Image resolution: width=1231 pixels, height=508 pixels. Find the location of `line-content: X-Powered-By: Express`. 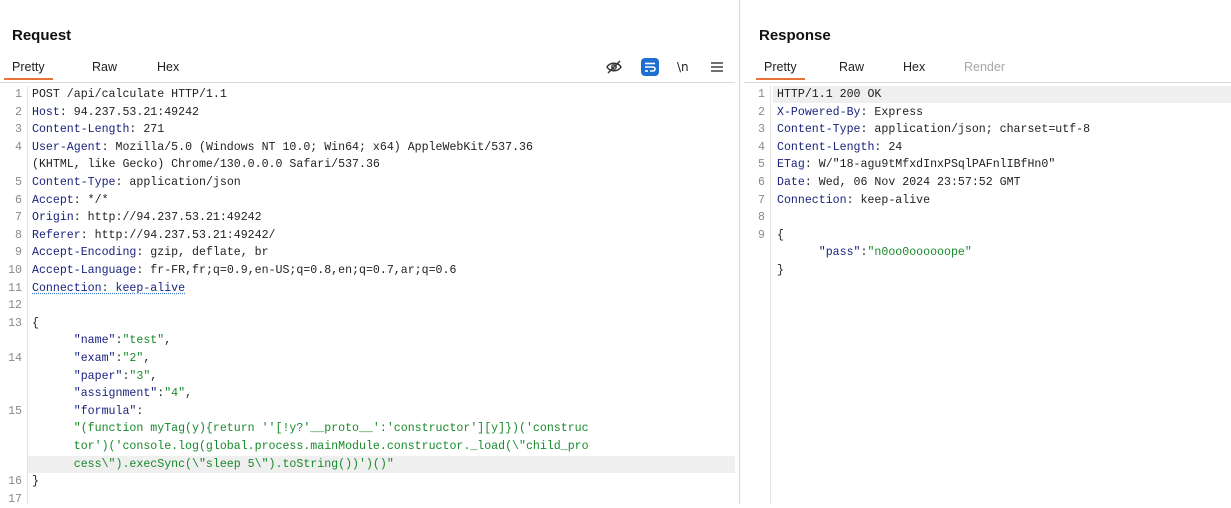

line-content: X-Powered-By: Express is located at coordinates (850, 112).